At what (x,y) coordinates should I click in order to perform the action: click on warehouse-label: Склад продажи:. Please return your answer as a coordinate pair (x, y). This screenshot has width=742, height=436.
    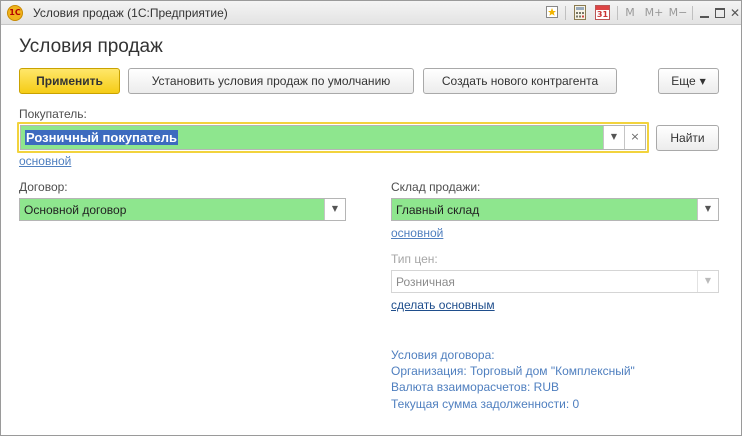
    Looking at the image, I should click on (436, 187).